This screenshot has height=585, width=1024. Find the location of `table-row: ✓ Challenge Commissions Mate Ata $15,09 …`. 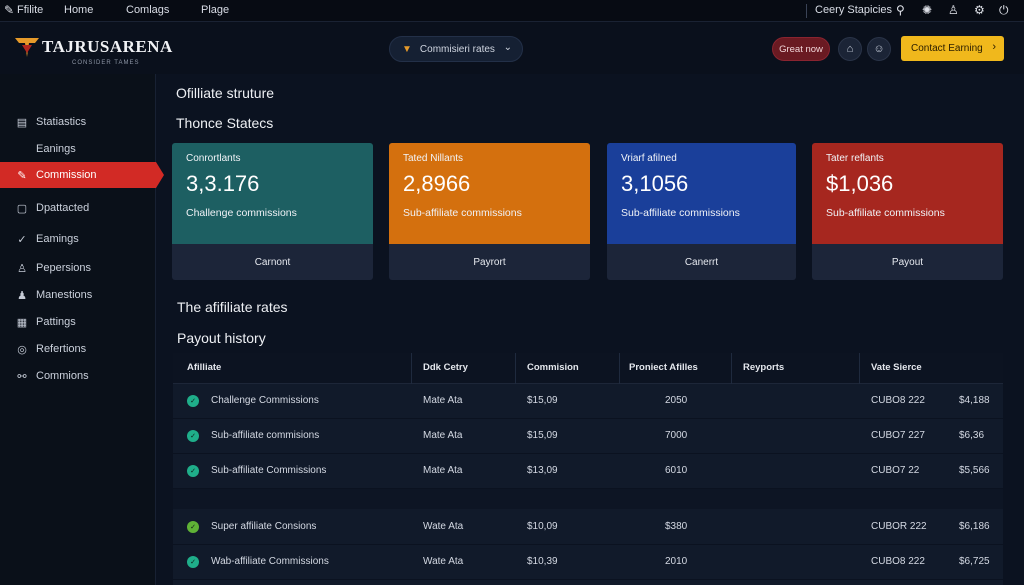

table-row: ✓ Challenge Commissions Mate Ata $15,09 … is located at coordinates (588, 401).